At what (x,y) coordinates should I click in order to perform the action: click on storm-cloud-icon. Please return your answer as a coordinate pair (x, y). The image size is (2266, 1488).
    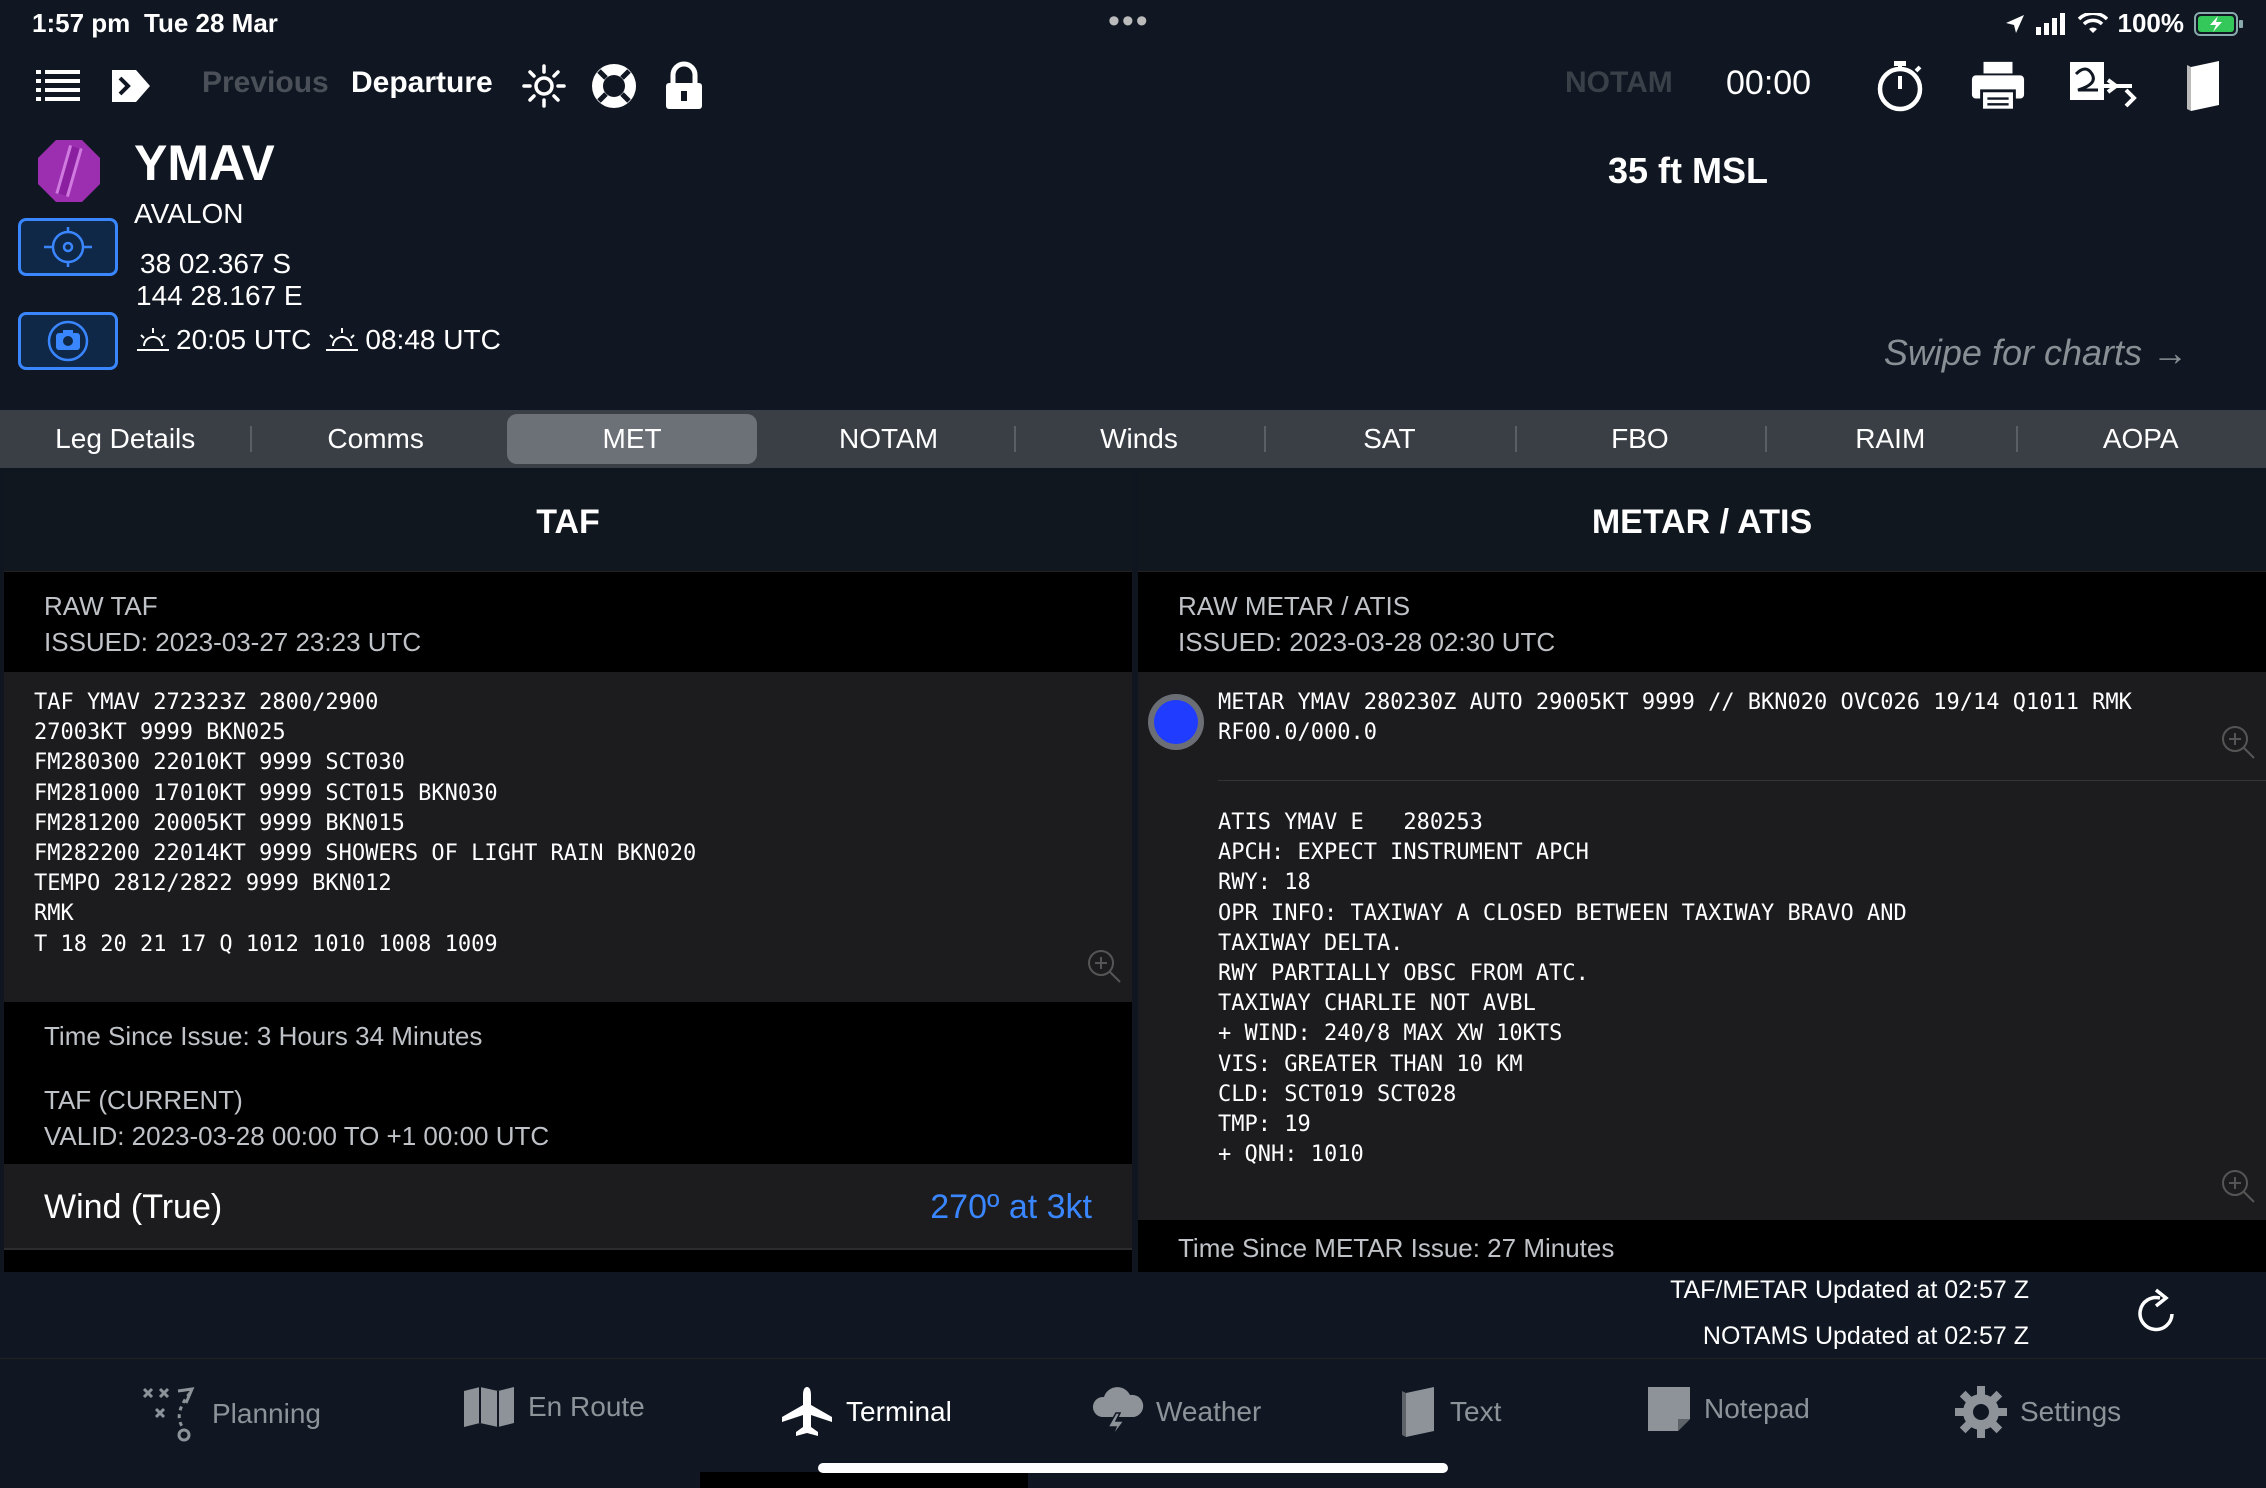
    Looking at the image, I should click on (1118, 1412).